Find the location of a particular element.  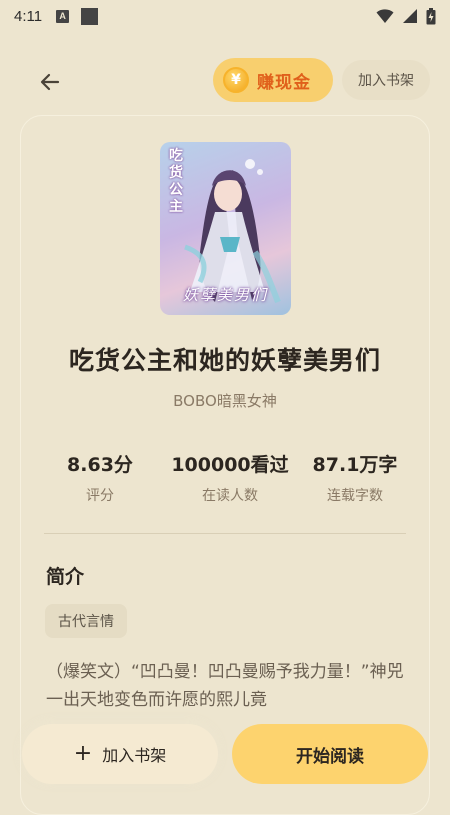

synopsis-text: （爆笑文）“凹凸曼！凹凸曼赐予我力量！”神兕一出天地变色而许愿的熙儿竟 is located at coordinates (226, 686).